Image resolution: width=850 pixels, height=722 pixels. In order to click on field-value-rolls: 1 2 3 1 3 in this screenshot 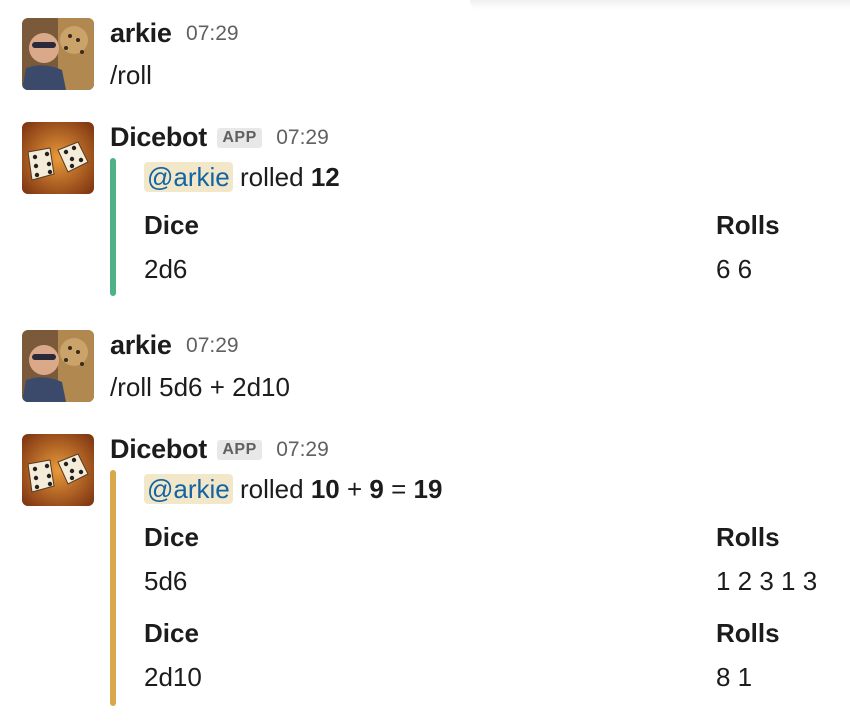, I will do `click(767, 581)`.